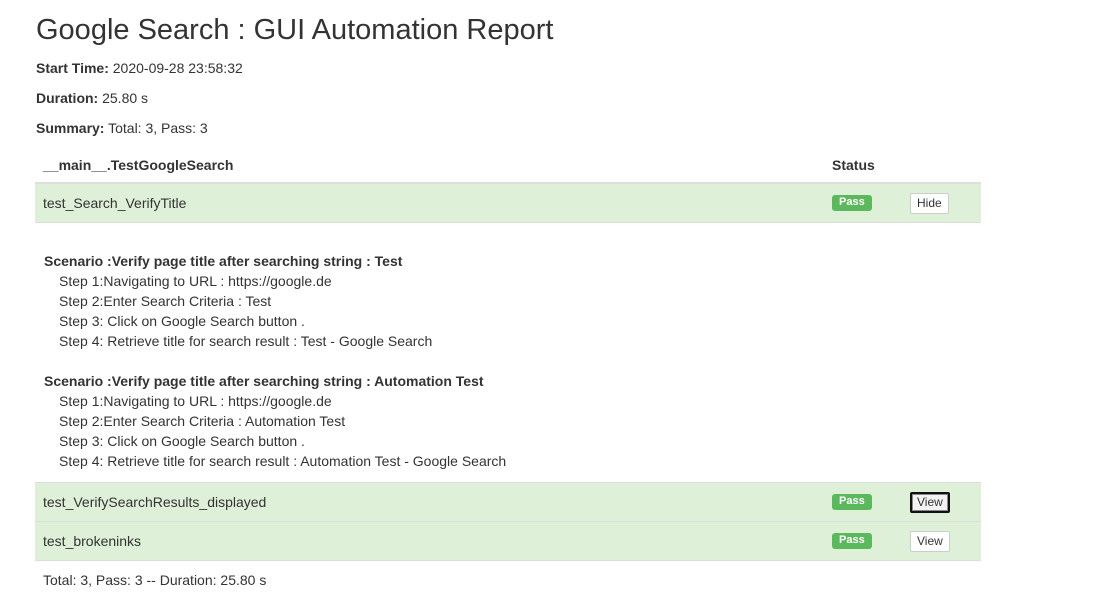 This screenshot has height=610, width=1117. I want to click on duration-label: Duration:, so click(67, 98).